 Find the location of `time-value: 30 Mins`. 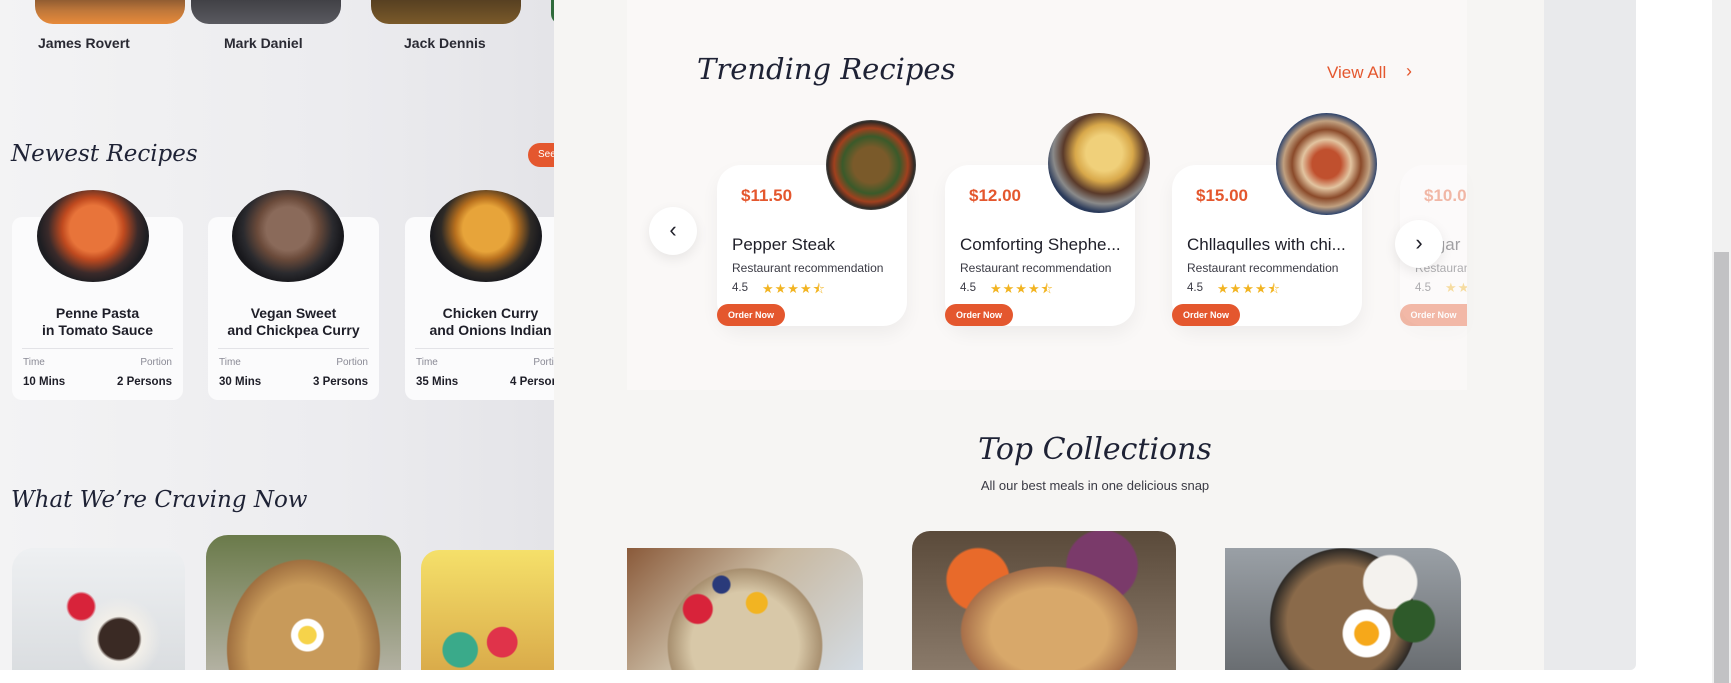

time-value: 30 Mins is located at coordinates (240, 382).